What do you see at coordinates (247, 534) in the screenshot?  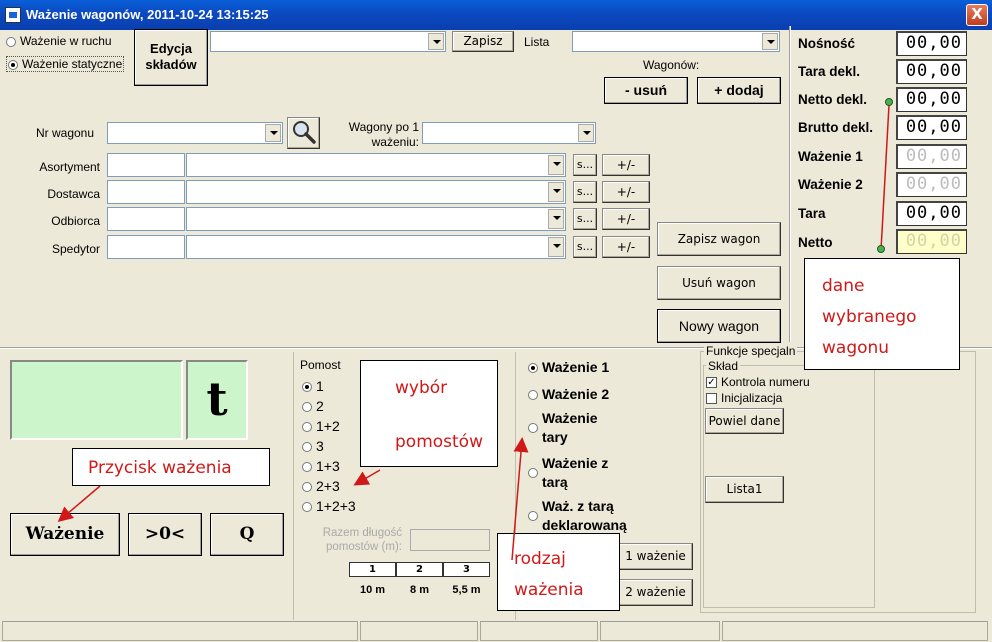 I see `q-button: Q` at bounding box center [247, 534].